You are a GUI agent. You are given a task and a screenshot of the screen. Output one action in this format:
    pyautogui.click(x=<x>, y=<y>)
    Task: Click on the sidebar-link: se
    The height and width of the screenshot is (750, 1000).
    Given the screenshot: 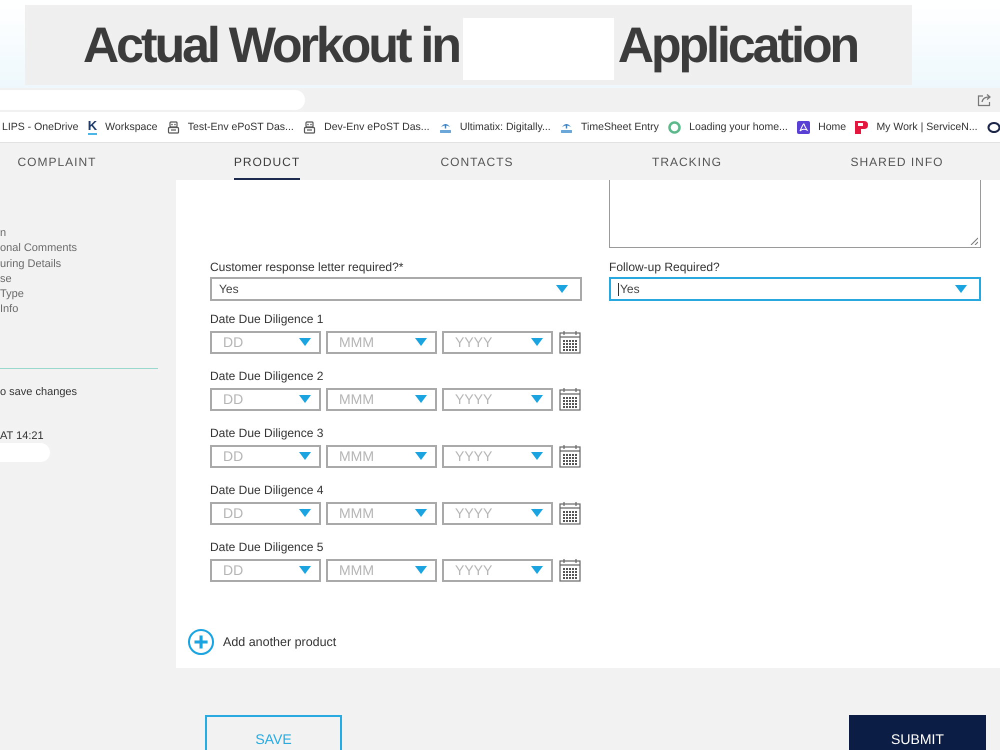 What is the action you would take?
    pyautogui.click(x=6, y=280)
    